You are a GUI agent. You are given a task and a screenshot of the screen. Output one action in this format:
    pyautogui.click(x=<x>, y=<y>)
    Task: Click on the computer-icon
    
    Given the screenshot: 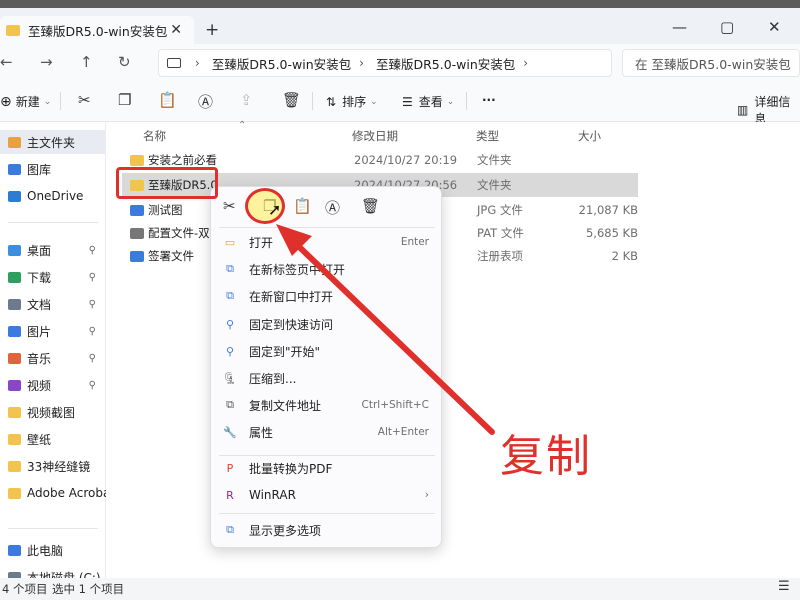 What is the action you would take?
    pyautogui.click(x=174, y=63)
    